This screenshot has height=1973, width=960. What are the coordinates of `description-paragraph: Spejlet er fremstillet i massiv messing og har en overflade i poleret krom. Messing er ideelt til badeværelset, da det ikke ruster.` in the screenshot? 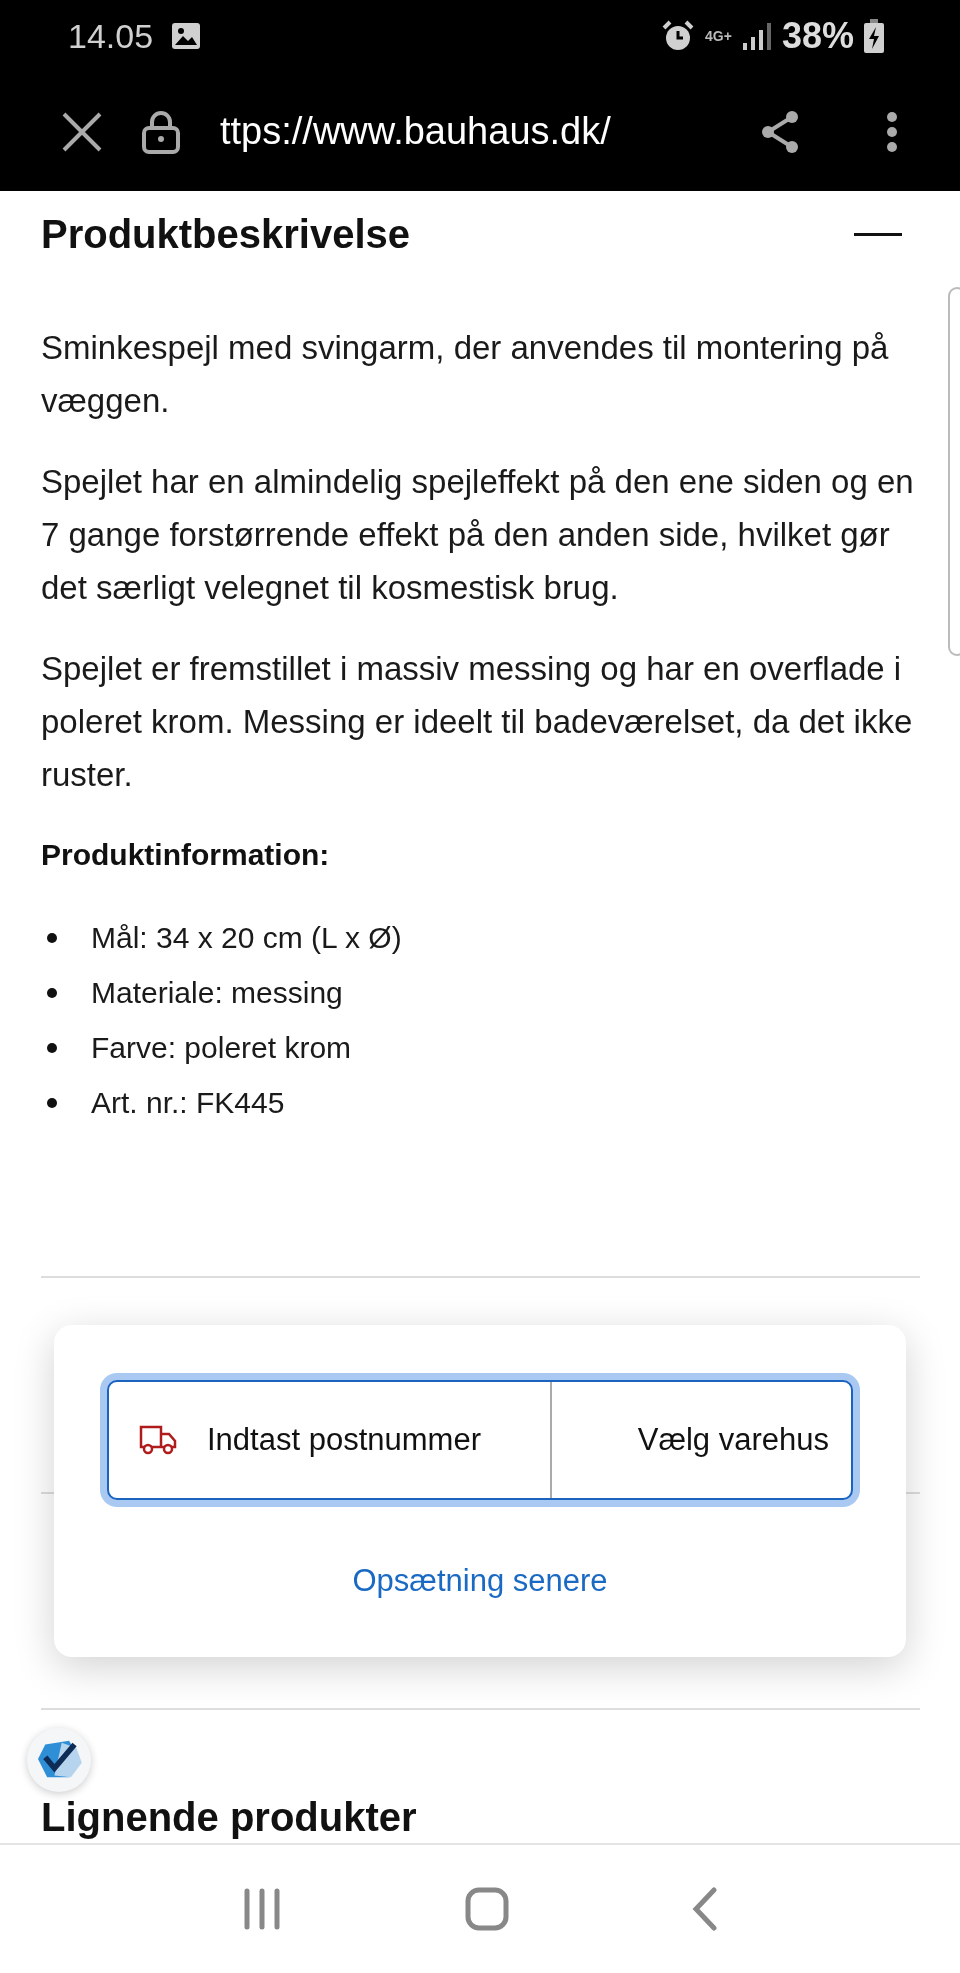 It's located at (477, 722).